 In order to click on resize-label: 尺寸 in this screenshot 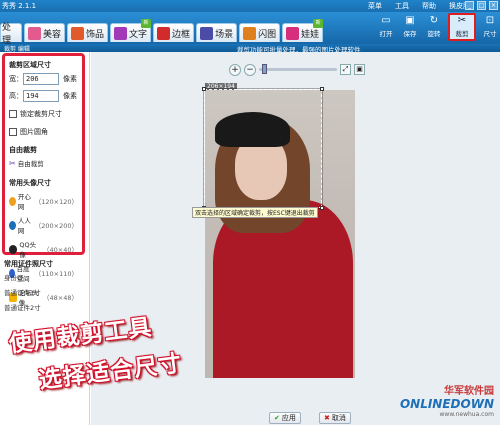, I will do `click(490, 34)`.